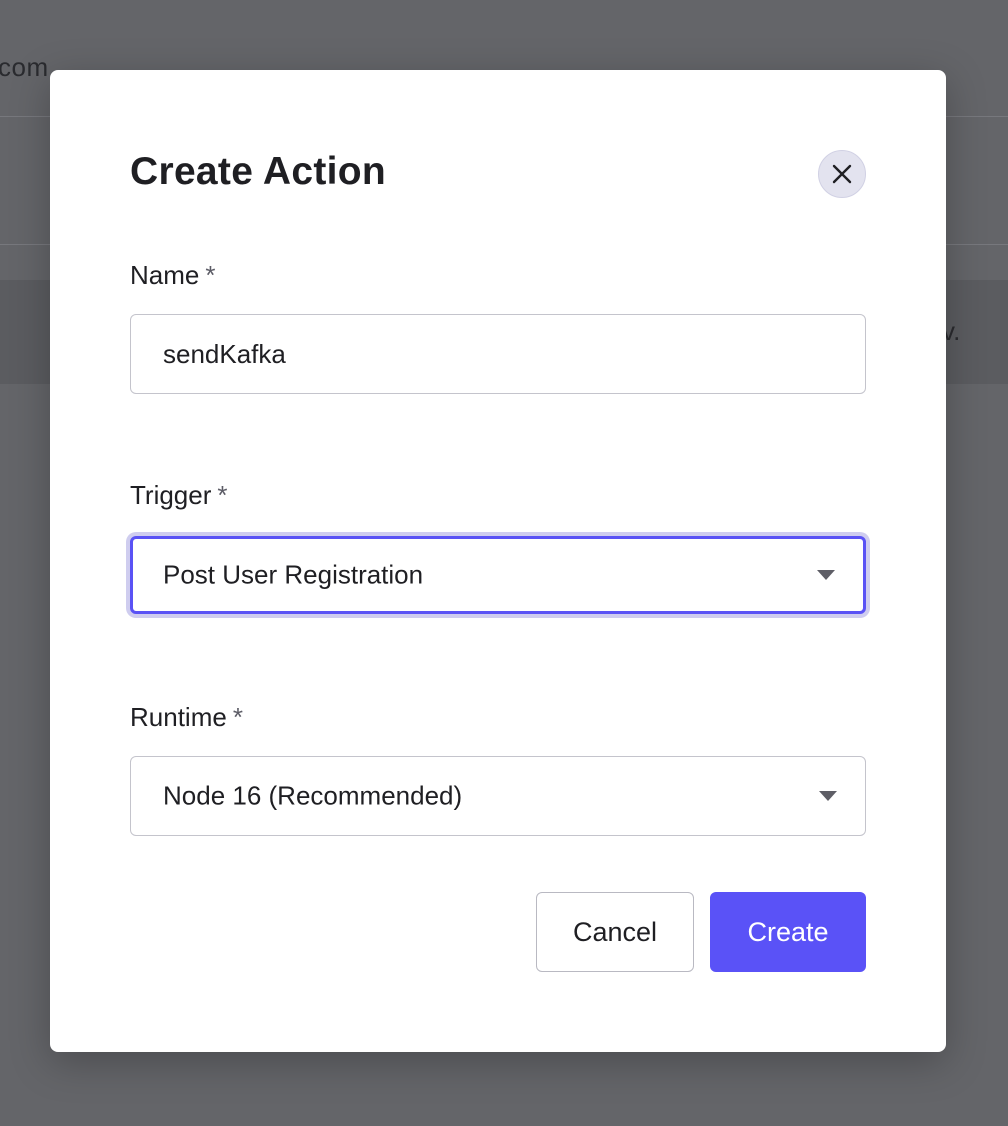  I want to click on backdrop-text: com, so click(24, 67).